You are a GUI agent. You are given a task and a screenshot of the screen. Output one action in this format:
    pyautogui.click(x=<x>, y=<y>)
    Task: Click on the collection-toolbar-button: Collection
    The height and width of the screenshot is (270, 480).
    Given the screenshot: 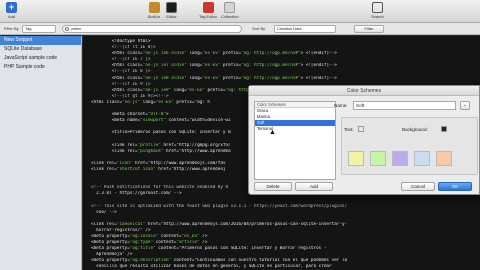 What is the action you would take?
    pyautogui.click(x=230, y=10)
    